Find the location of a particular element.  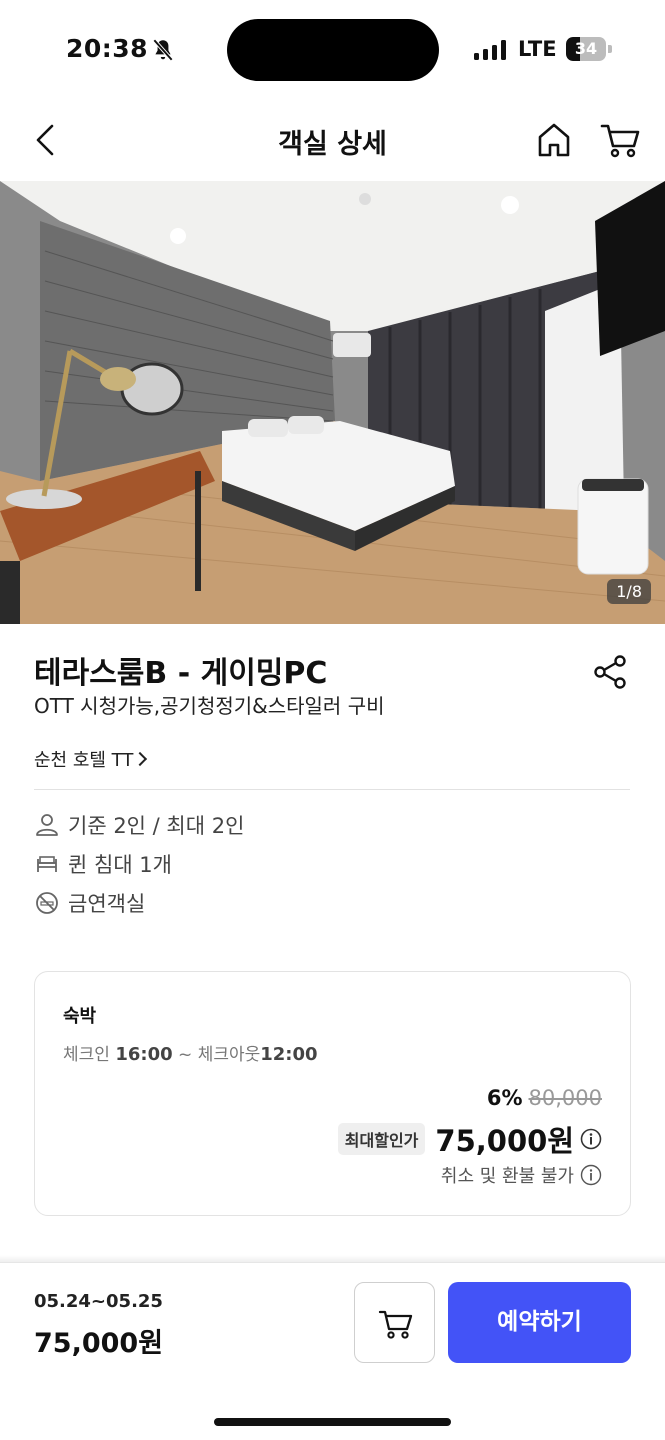

dynamic-island is located at coordinates (333, 50).